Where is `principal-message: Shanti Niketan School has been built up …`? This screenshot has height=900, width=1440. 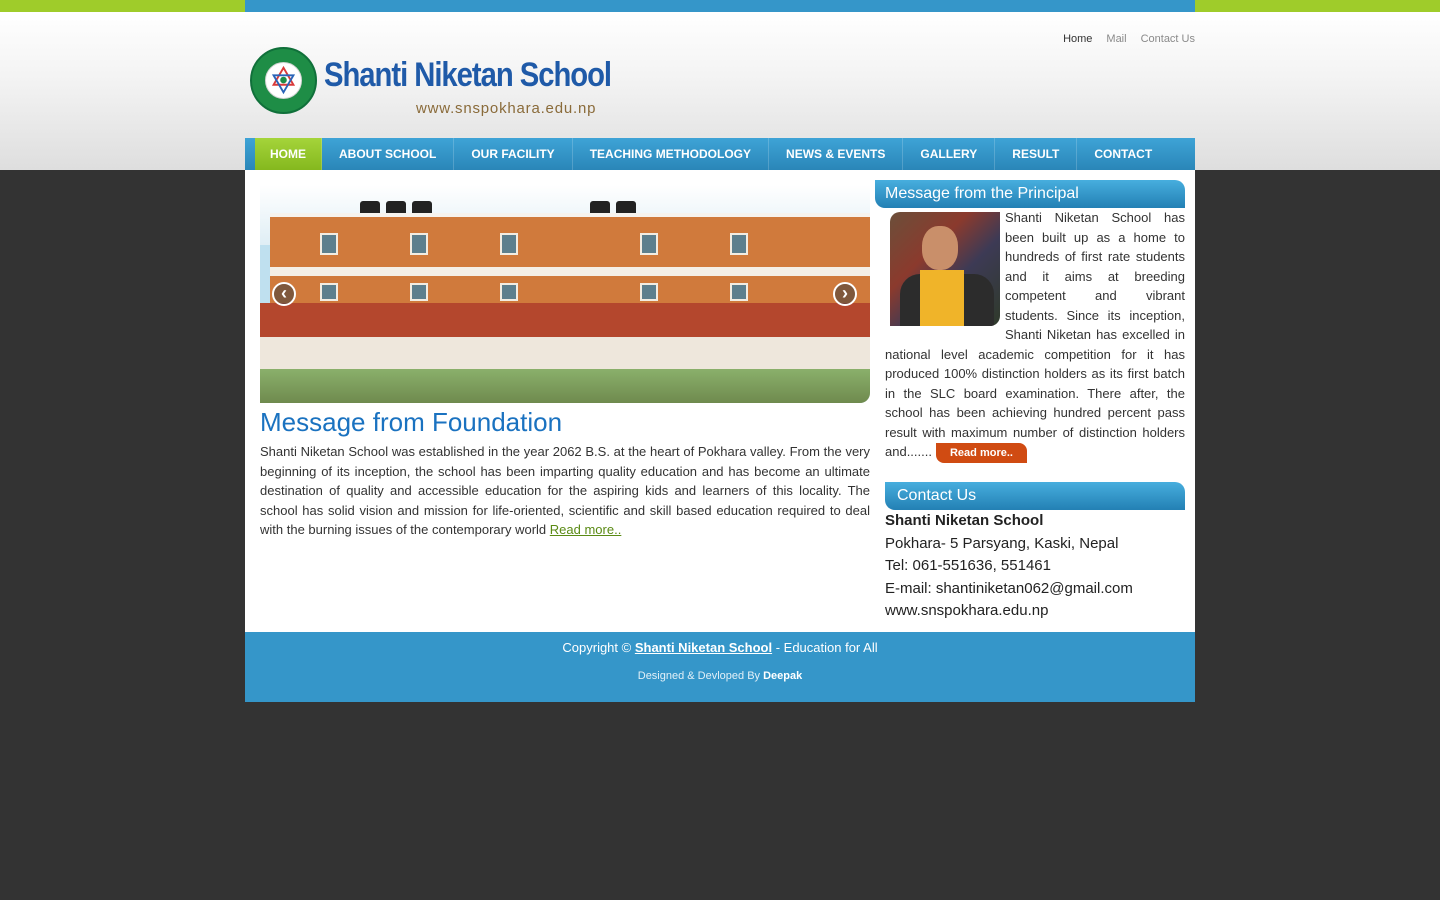 principal-message: Shanti Niketan School has been built up … is located at coordinates (1035, 335).